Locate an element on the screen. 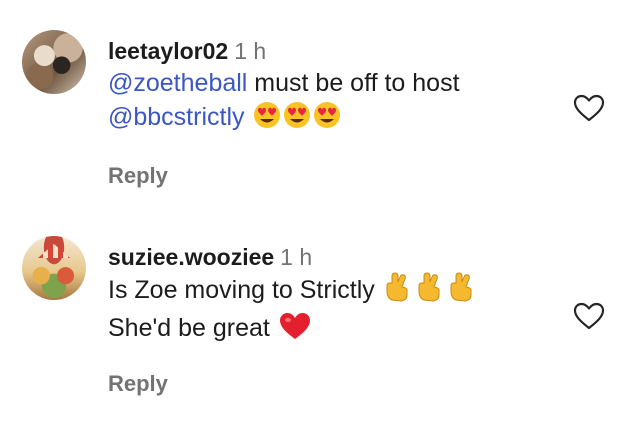 The image size is (634, 447). comment-text-line: @bbcstrictly is located at coordinates (338, 119).